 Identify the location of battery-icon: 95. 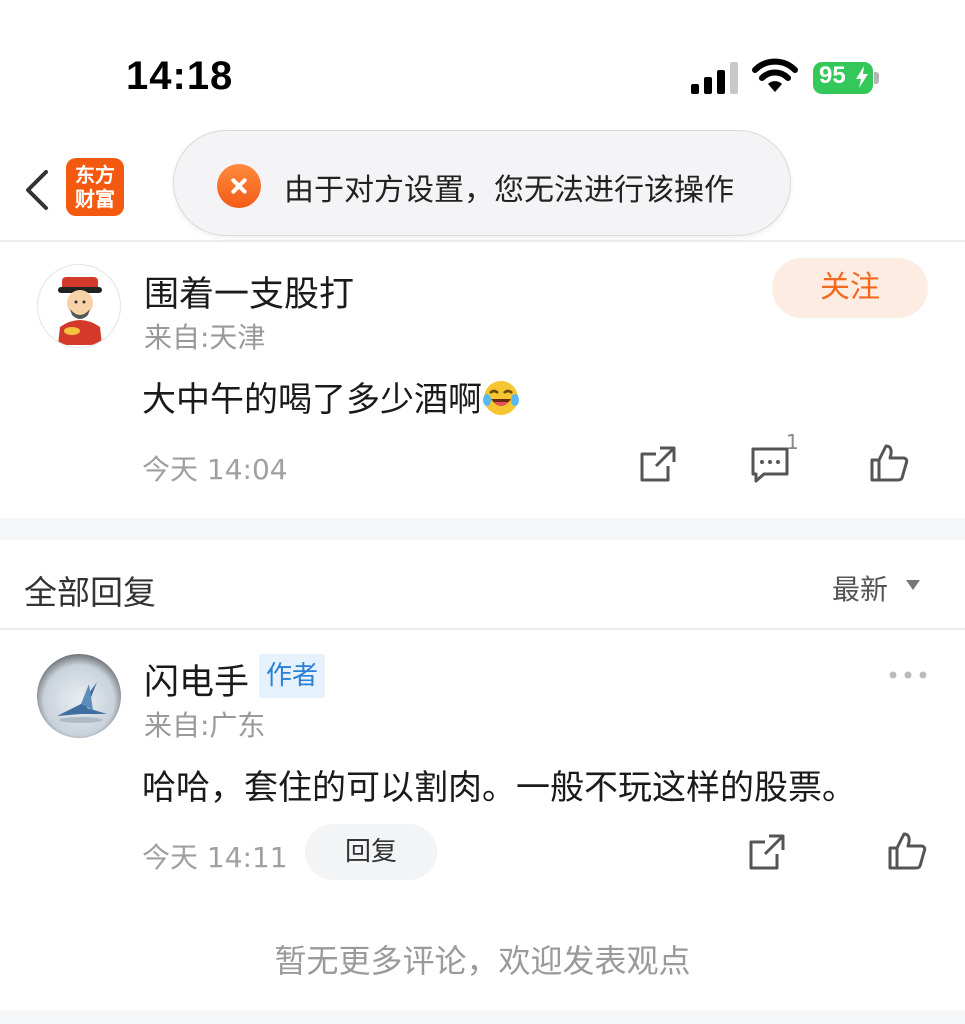
(846, 78).